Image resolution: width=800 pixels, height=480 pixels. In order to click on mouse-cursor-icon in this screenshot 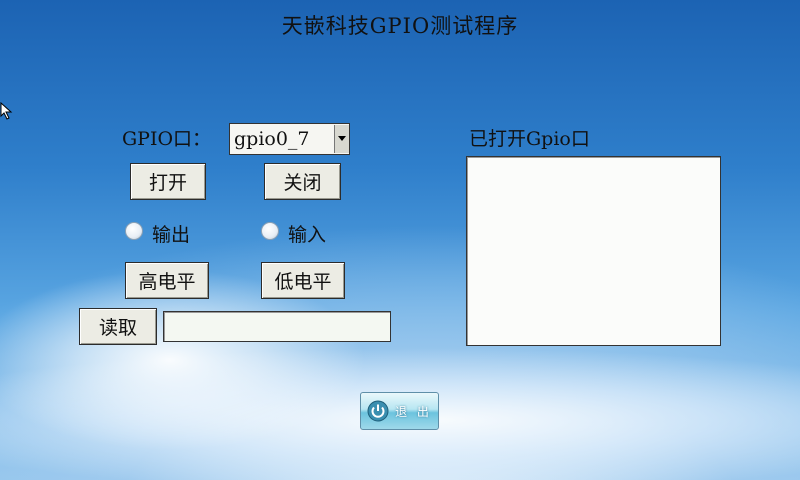, I will do `click(6, 111)`.